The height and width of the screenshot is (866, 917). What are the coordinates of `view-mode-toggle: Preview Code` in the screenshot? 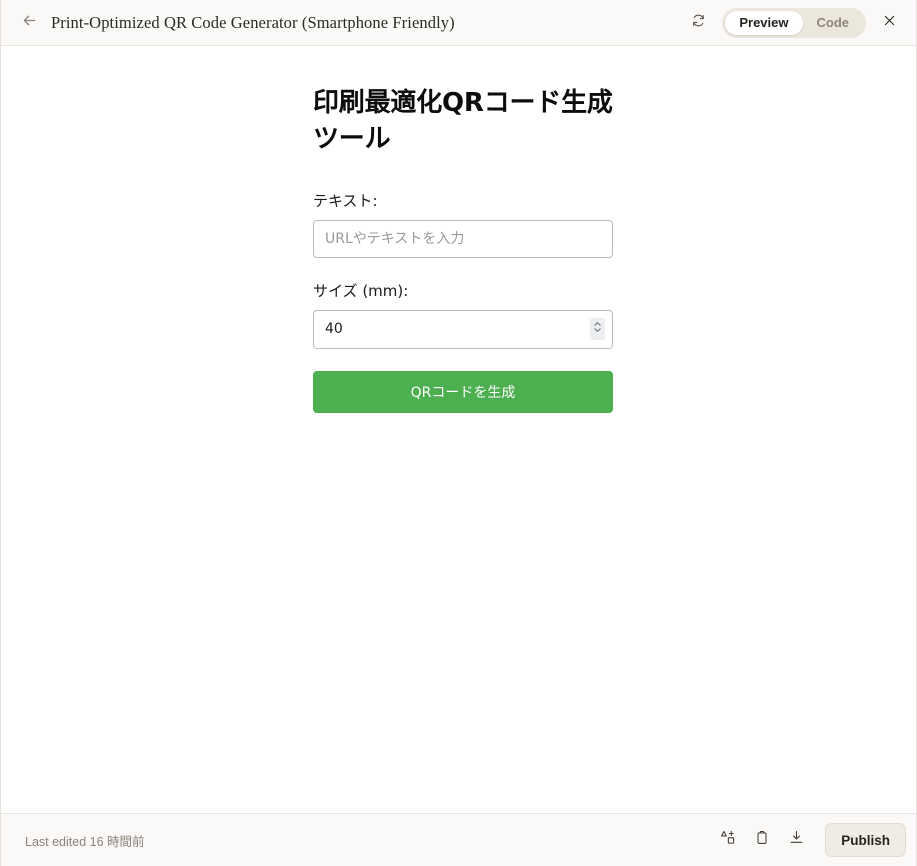 It's located at (794, 22).